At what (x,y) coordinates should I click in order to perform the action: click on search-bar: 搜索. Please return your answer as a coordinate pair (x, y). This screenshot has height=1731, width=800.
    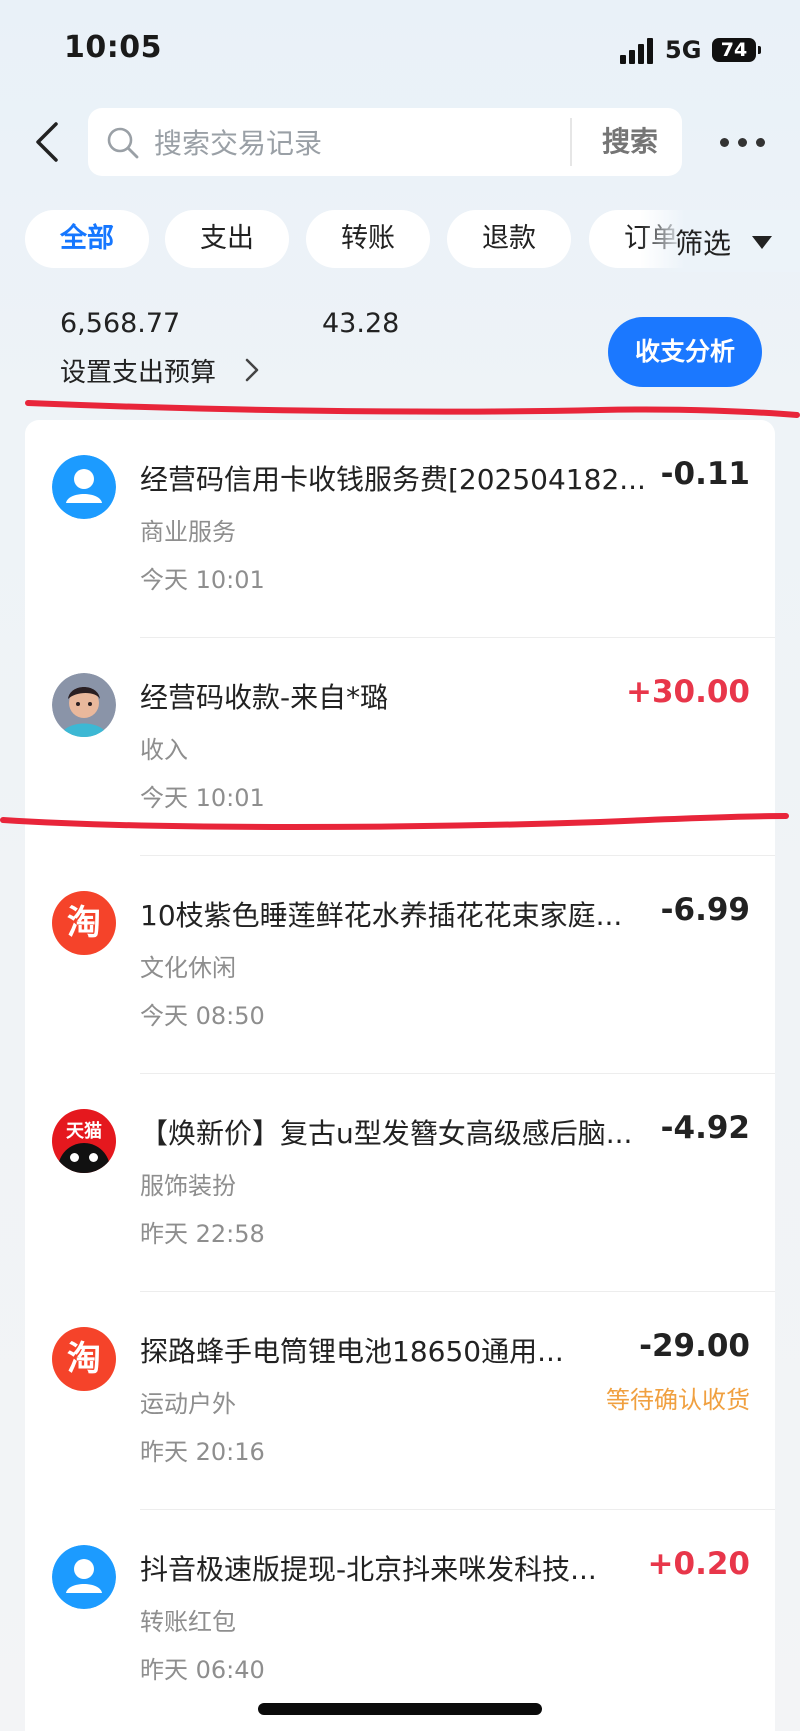
    Looking at the image, I should click on (385, 142).